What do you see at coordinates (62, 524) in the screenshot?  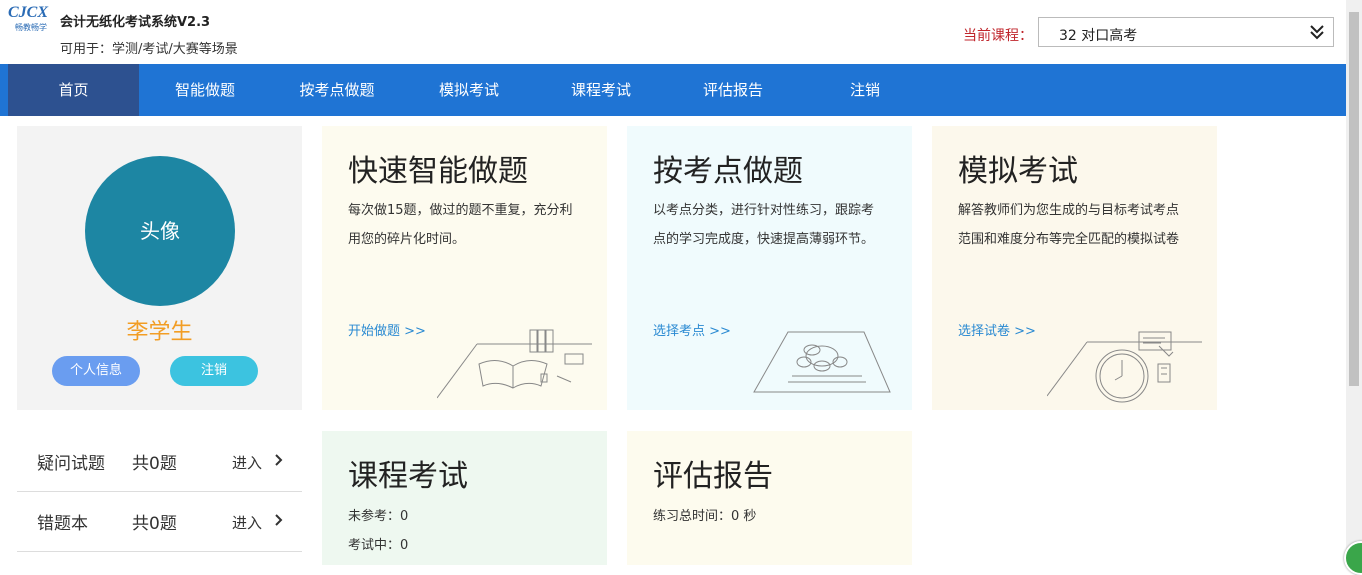 I see `list-item-label: 错题本` at bounding box center [62, 524].